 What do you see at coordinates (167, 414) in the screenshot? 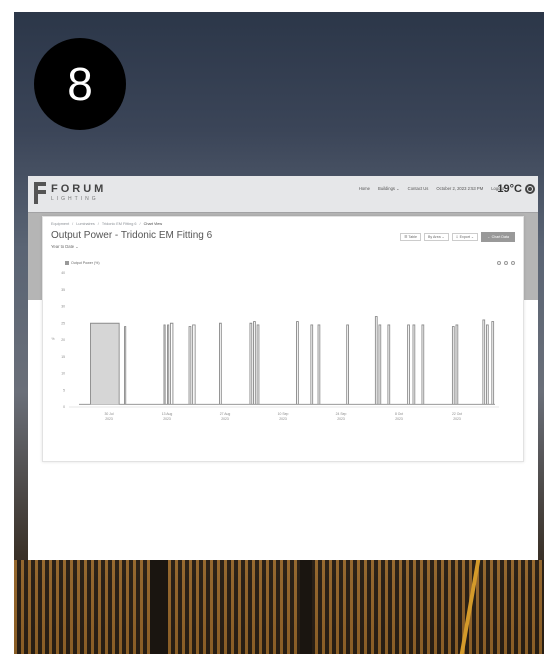
I see `x-tick-label: 13 Aug` at bounding box center [167, 414].